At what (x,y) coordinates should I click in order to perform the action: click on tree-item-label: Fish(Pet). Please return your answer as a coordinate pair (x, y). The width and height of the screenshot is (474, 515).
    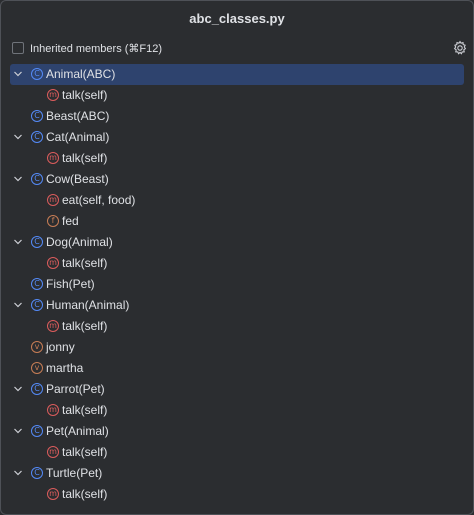
    Looking at the image, I should click on (70, 284).